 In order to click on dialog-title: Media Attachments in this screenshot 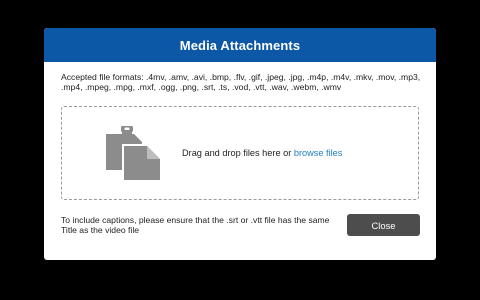, I will do `click(240, 45)`.